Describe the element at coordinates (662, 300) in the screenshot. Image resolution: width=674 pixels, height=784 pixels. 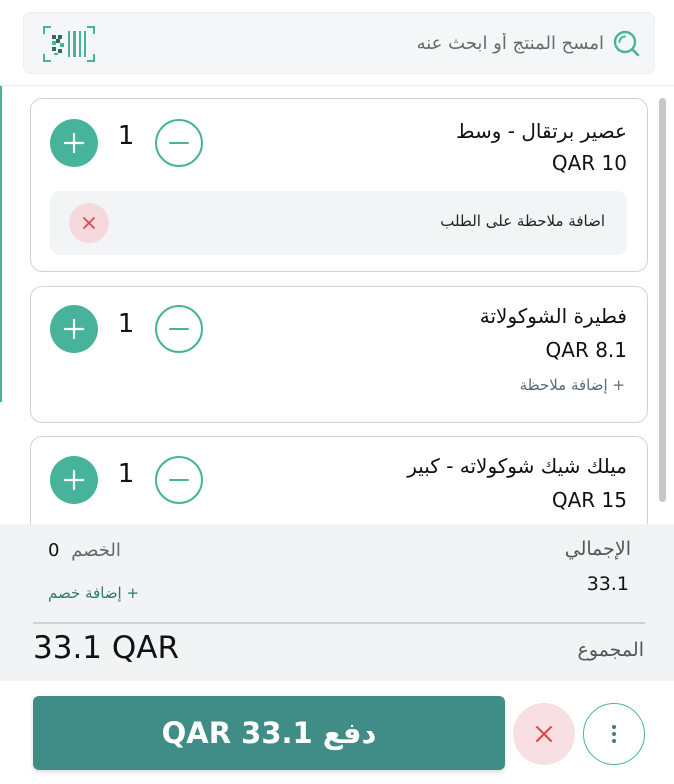
I see `cart-scrollbar` at that location.